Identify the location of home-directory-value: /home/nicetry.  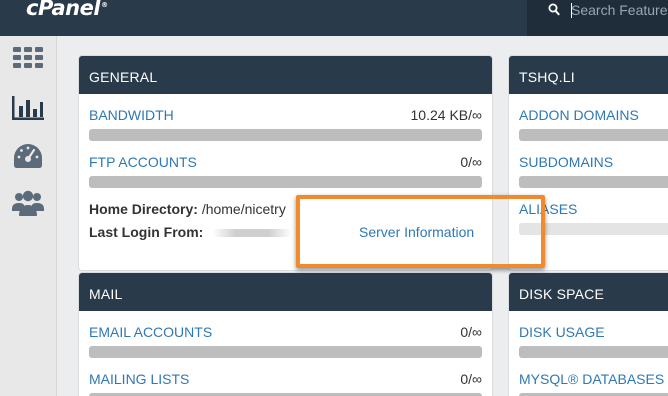
(243, 209).